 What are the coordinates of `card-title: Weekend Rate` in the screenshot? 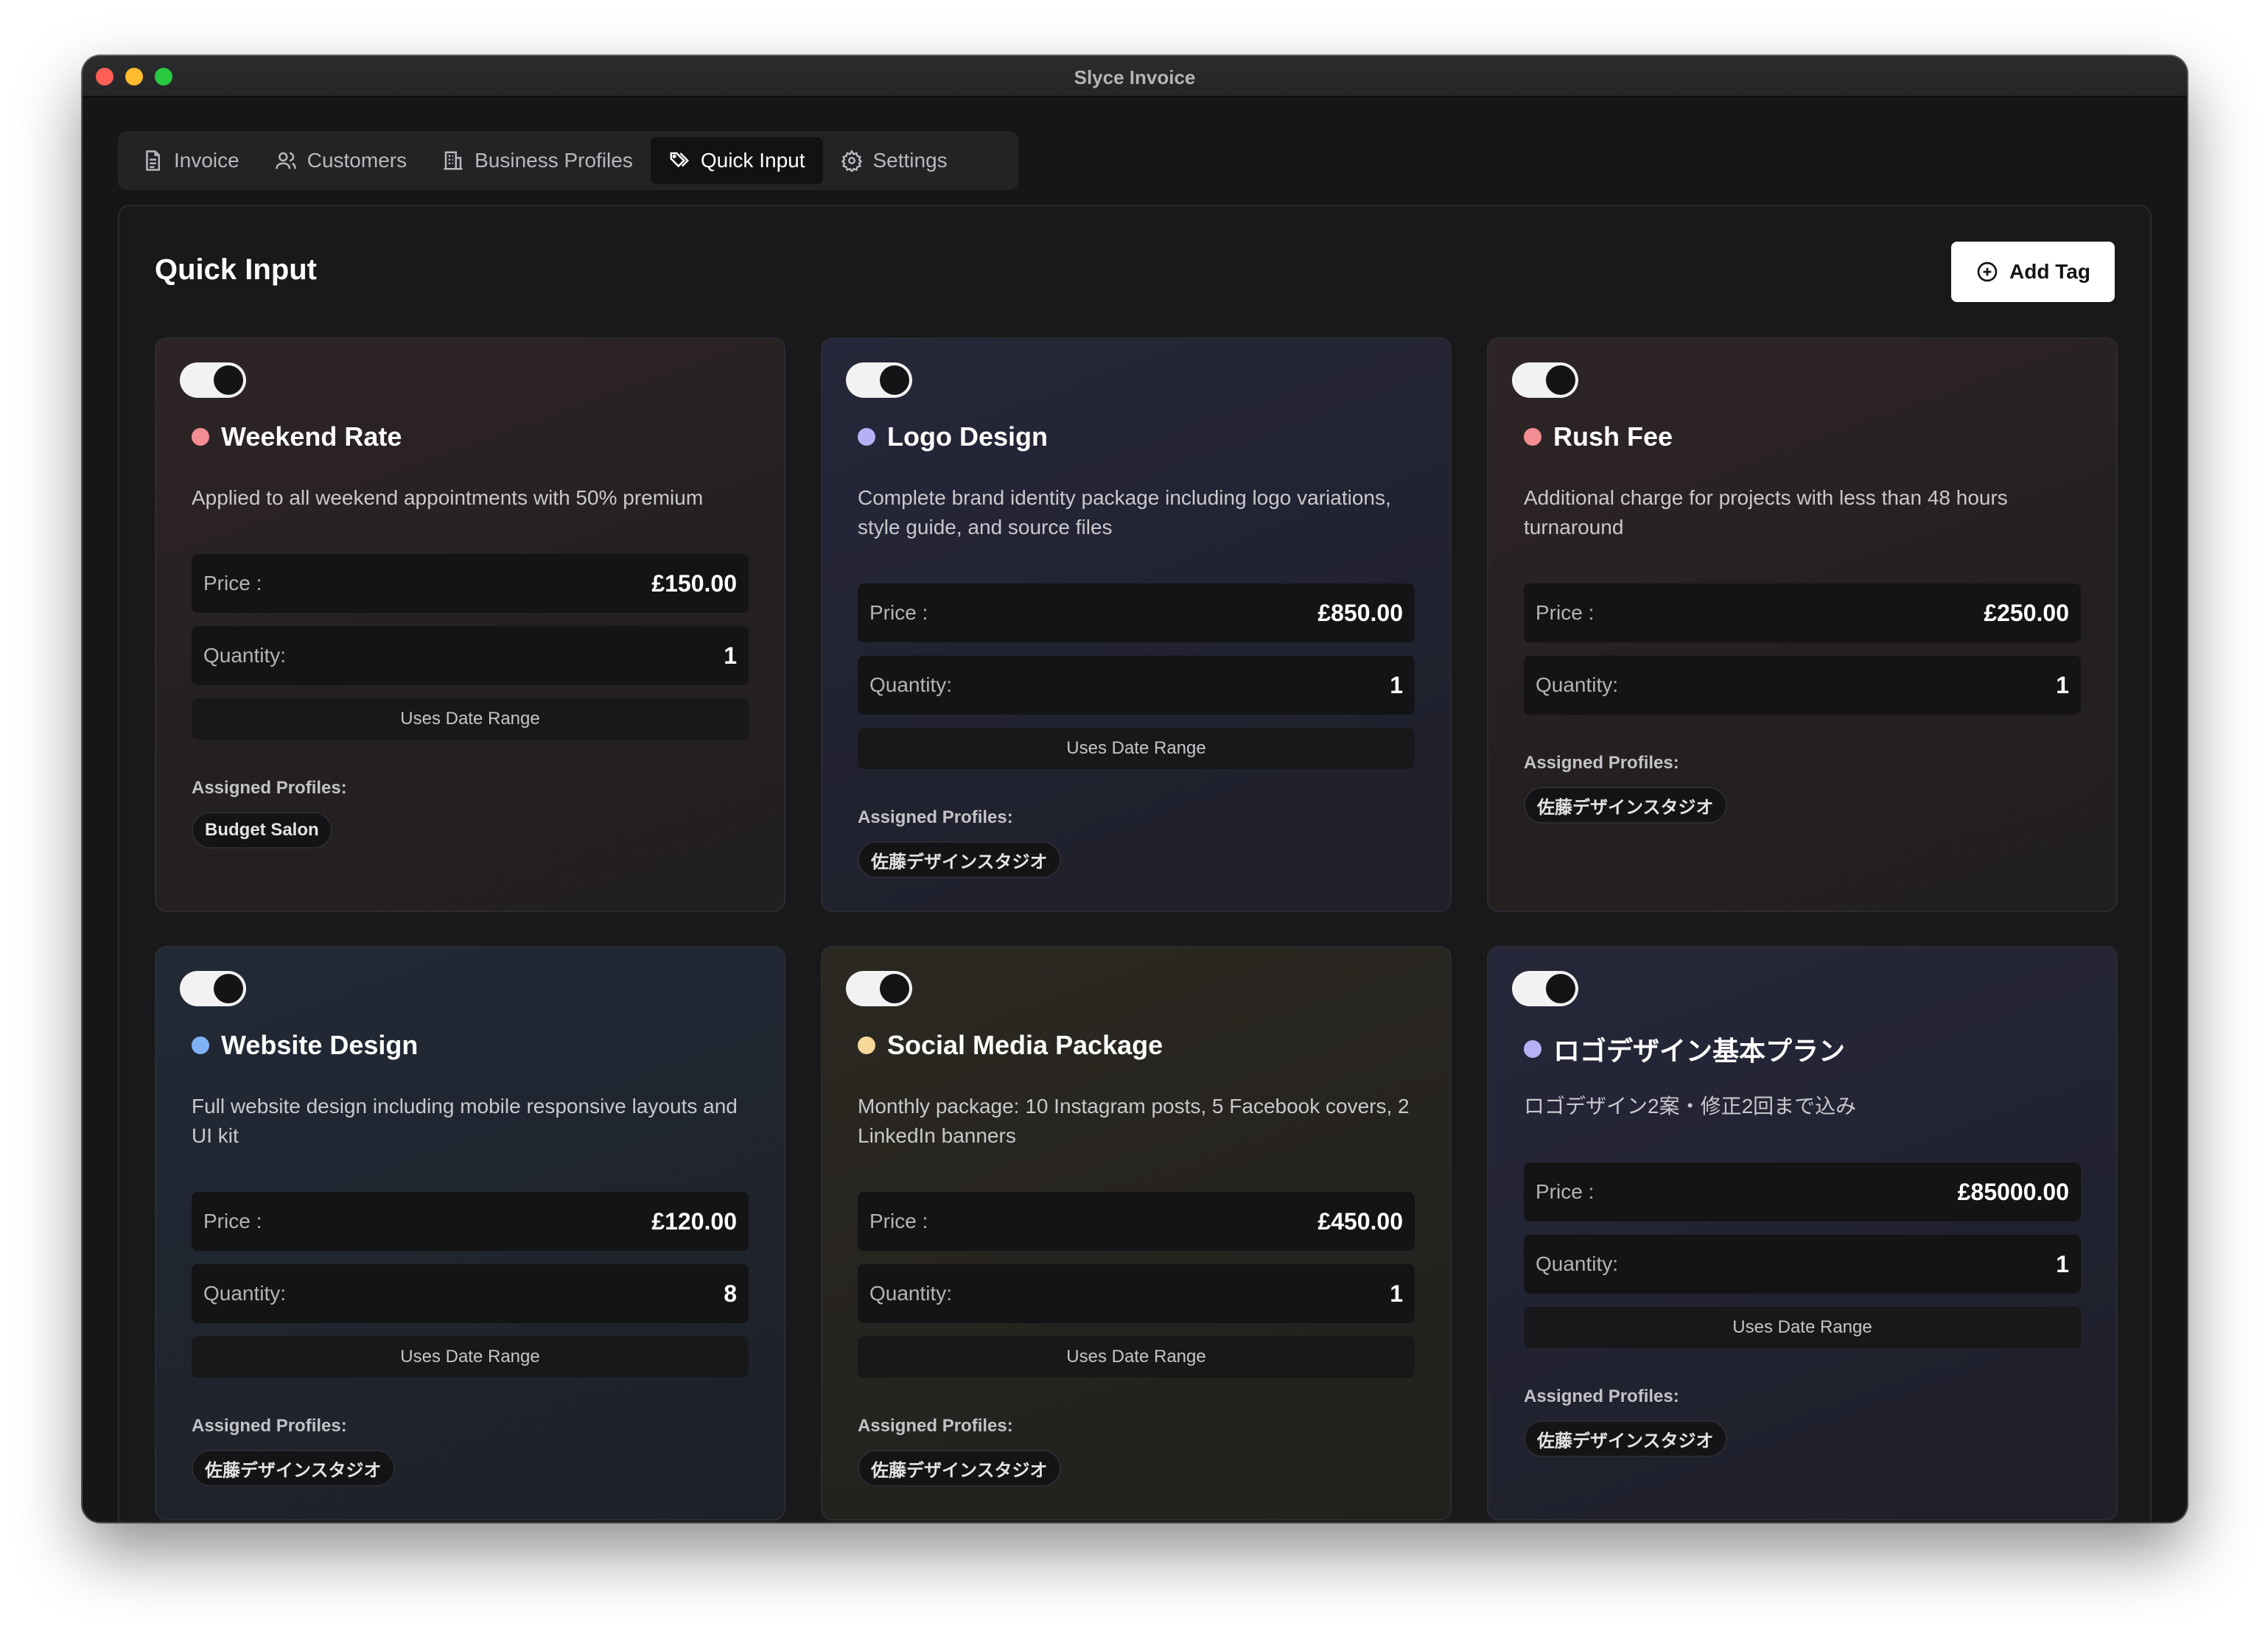 It's located at (311, 436).